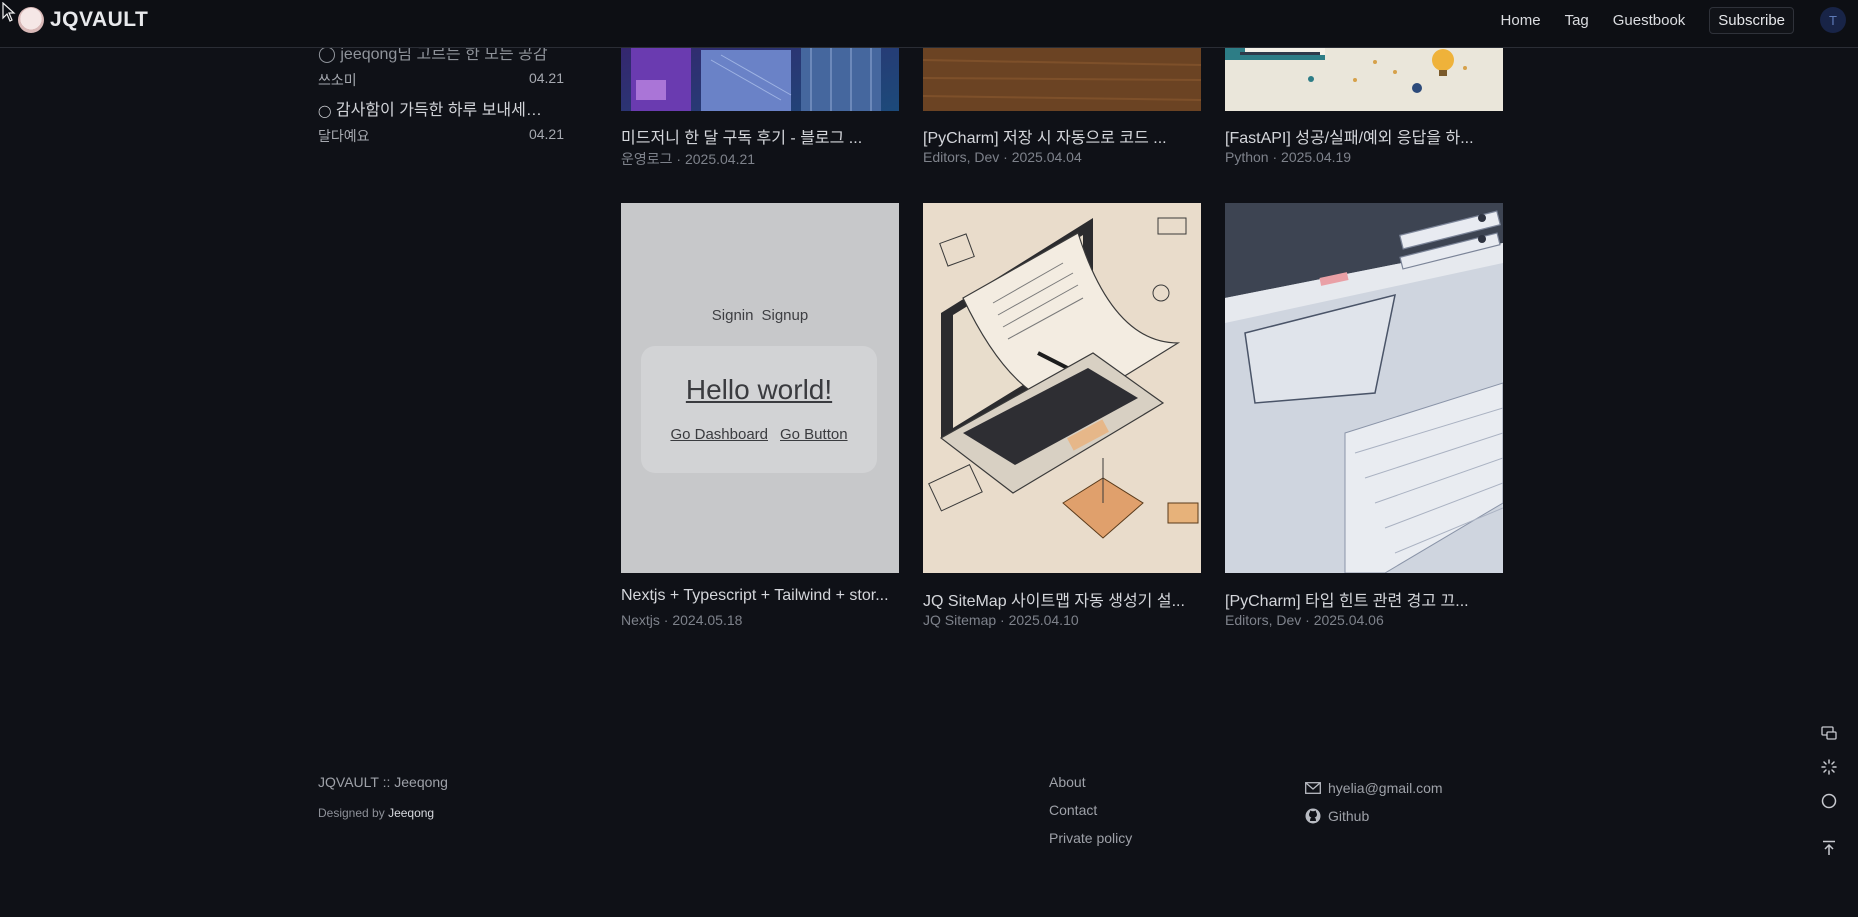  Describe the element at coordinates (1829, 848) in the screenshot. I see `scroll-top-icon` at that location.